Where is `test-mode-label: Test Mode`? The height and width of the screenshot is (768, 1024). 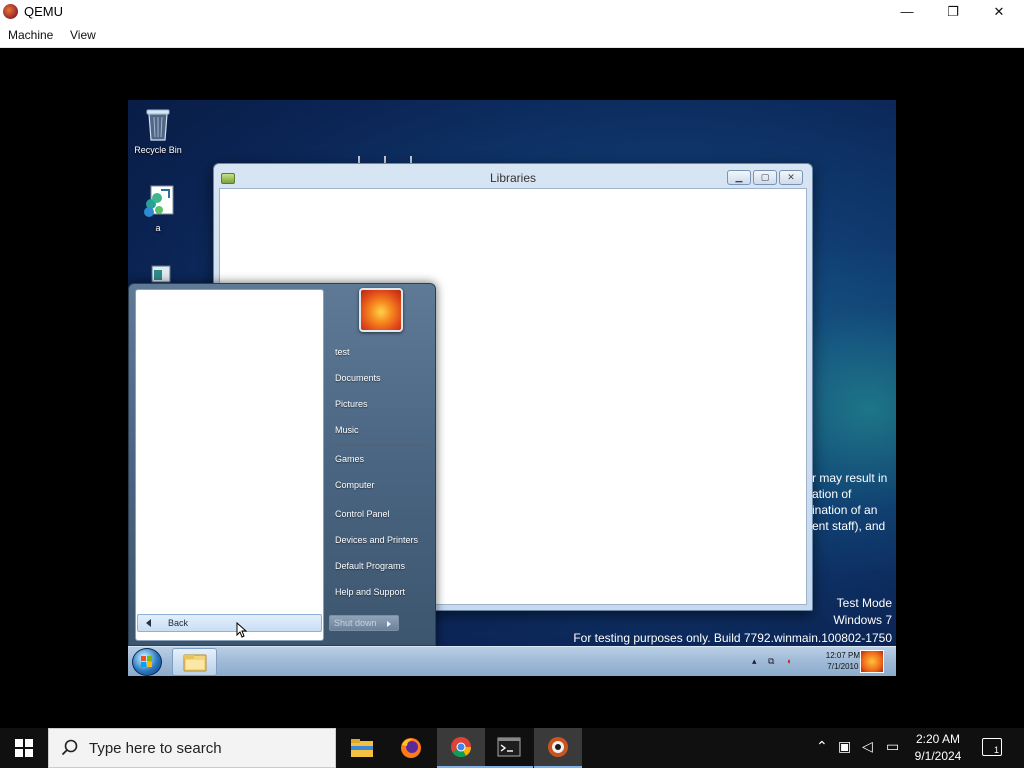
test-mode-label: Test Mode is located at coordinates (864, 603).